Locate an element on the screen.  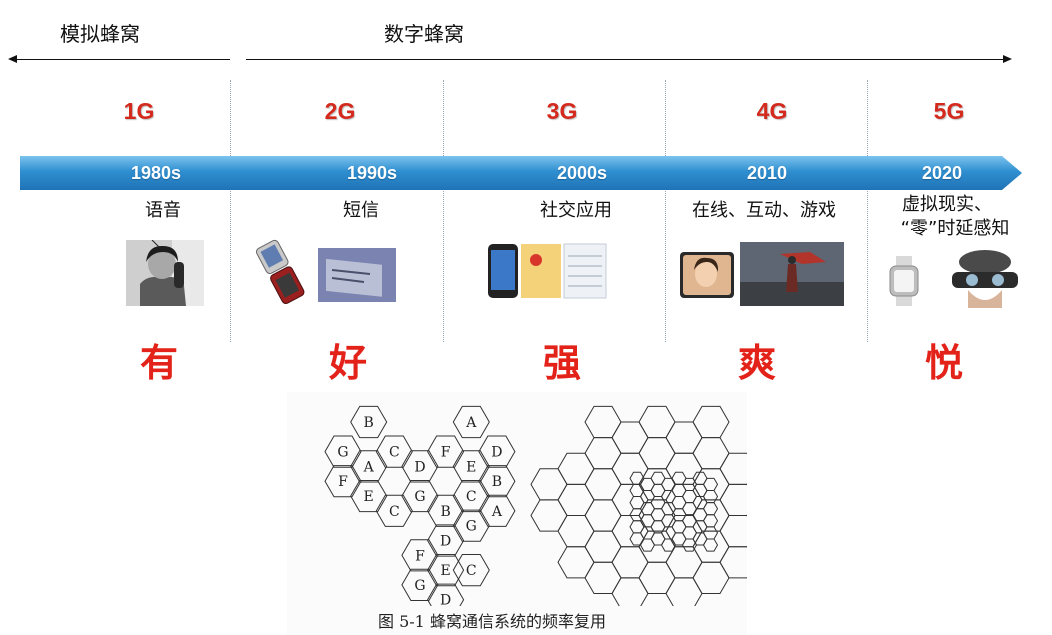
phone-call-photo is located at coordinates (165, 273).